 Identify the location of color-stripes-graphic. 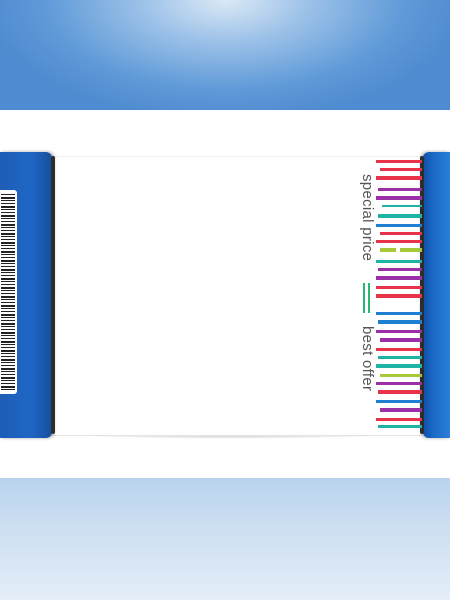
(399, 295).